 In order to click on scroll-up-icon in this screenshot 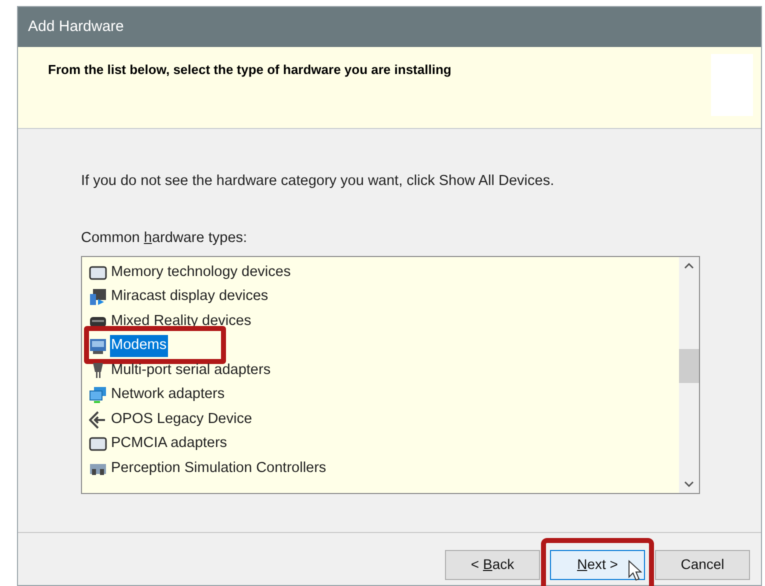, I will do `click(689, 265)`.